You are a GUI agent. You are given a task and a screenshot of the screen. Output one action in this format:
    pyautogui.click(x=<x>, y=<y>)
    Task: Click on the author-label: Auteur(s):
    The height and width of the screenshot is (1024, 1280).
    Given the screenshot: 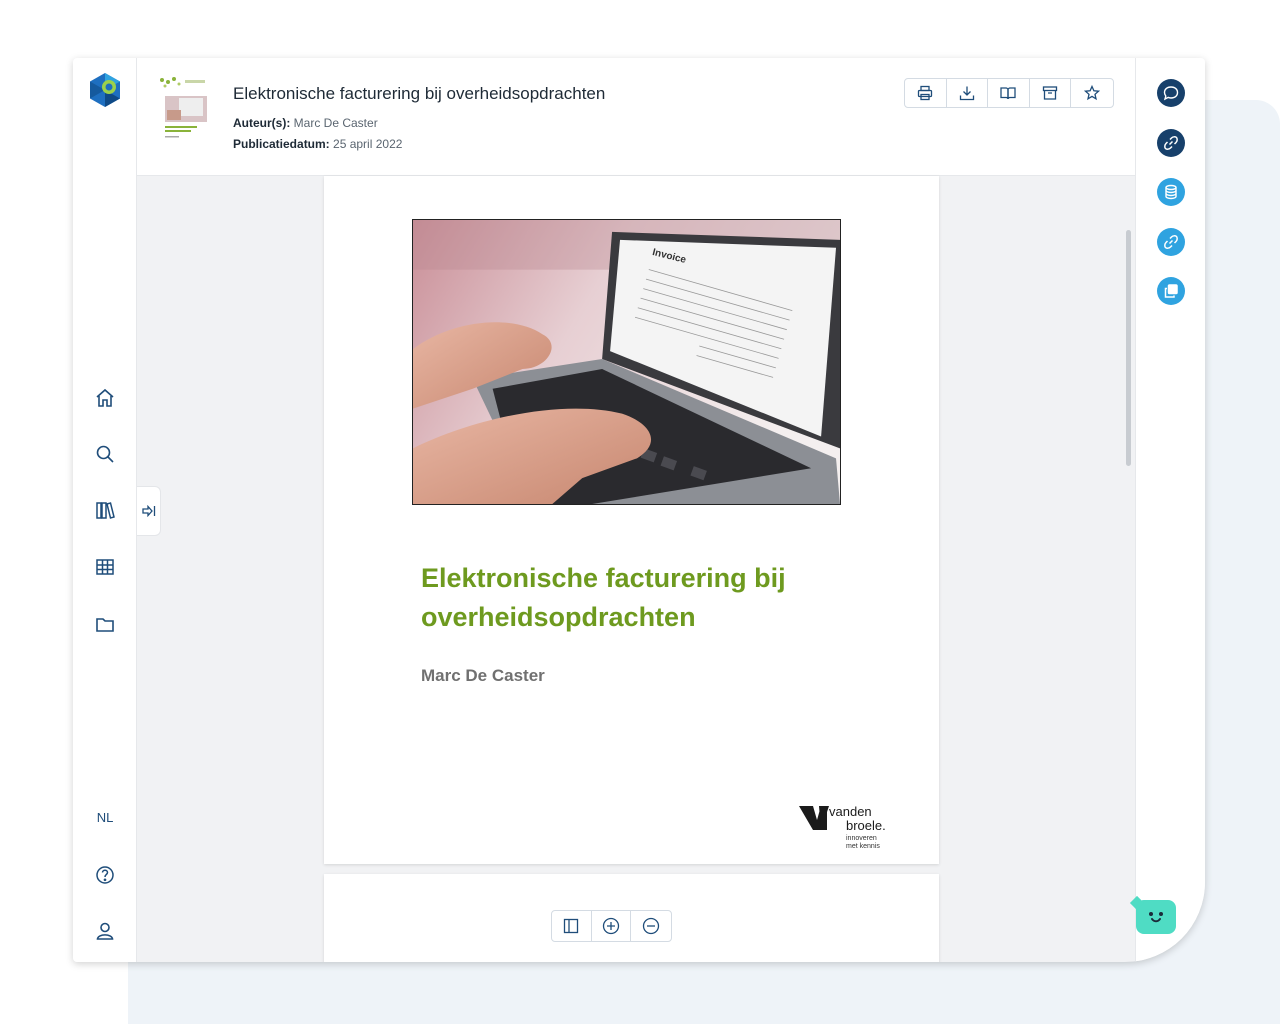 What is the action you would take?
    pyautogui.click(x=262, y=123)
    